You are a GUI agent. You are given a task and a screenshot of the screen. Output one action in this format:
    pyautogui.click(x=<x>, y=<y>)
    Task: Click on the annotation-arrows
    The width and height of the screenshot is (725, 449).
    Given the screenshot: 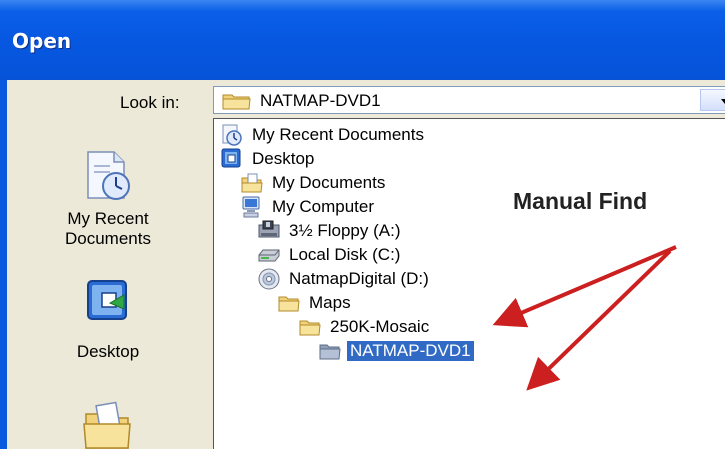 What is the action you would take?
    pyautogui.click(x=584, y=318)
    